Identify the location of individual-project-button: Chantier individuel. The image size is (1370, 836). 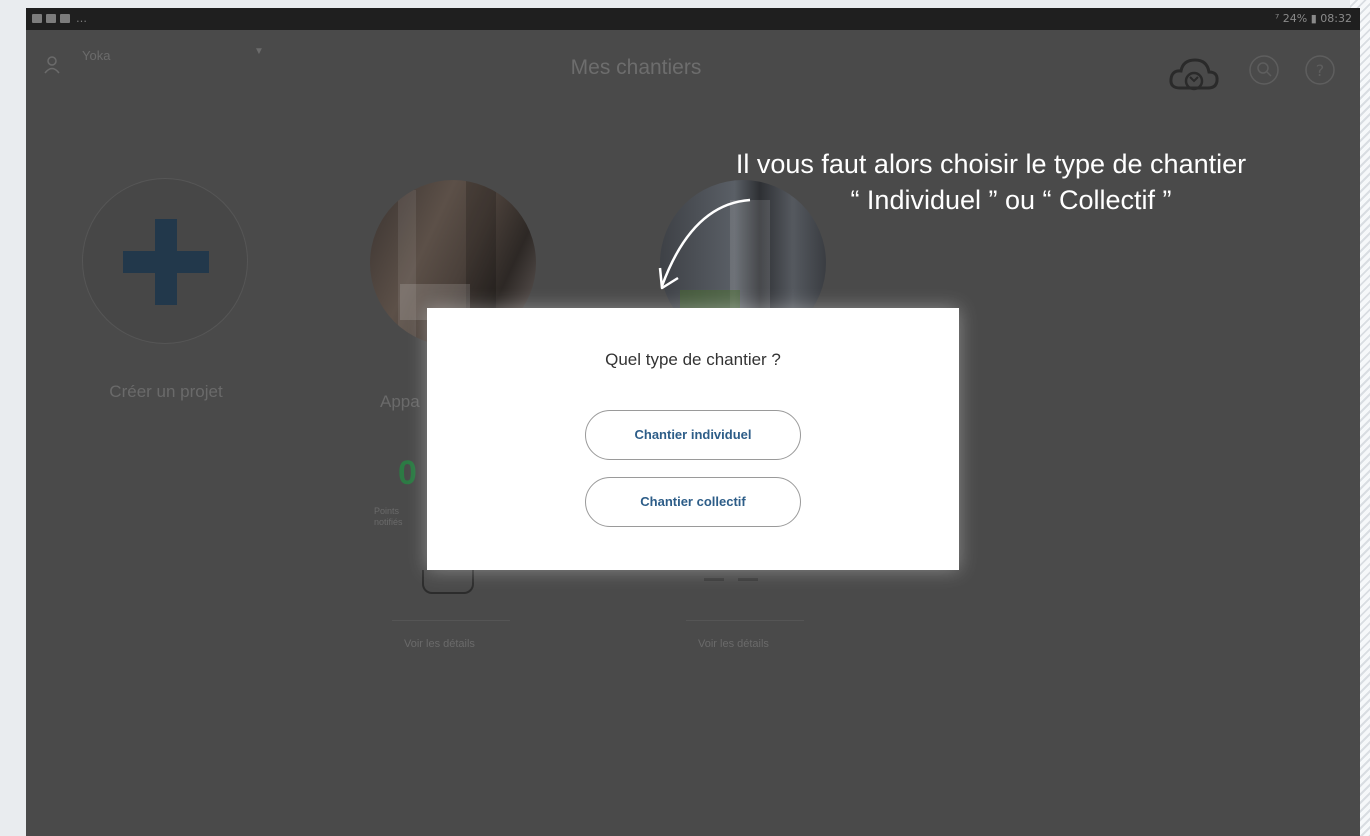
(693, 435).